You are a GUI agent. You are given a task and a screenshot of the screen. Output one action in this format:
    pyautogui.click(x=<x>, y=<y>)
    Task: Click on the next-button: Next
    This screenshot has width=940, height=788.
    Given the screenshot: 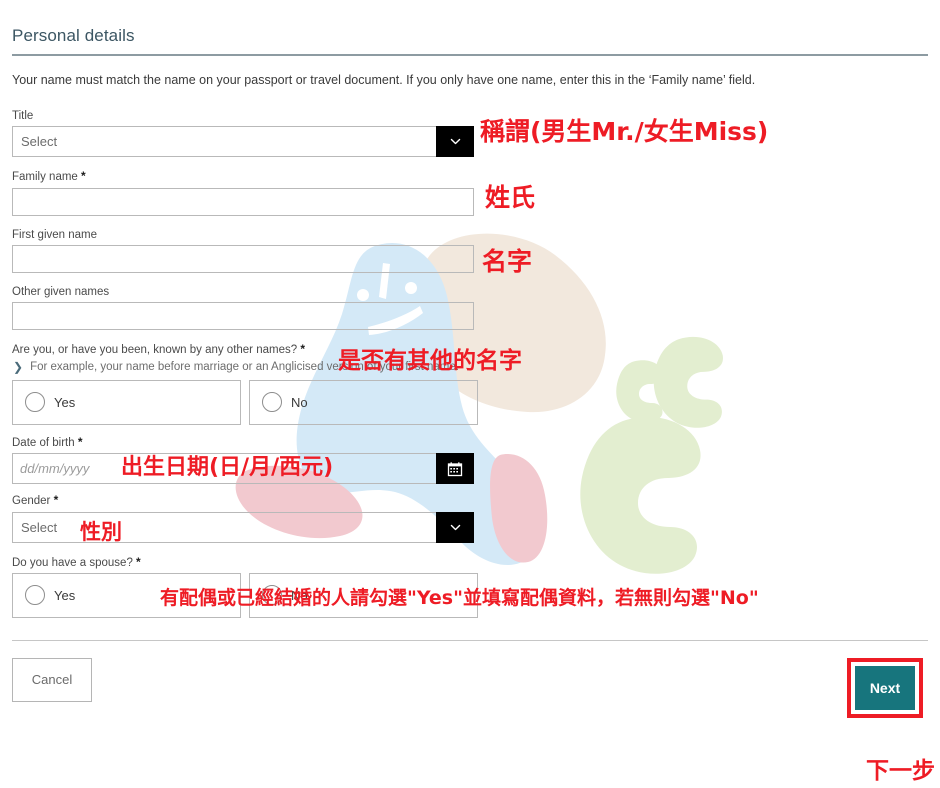 What is the action you would take?
    pyautogui.click(x=885, y=687)
    